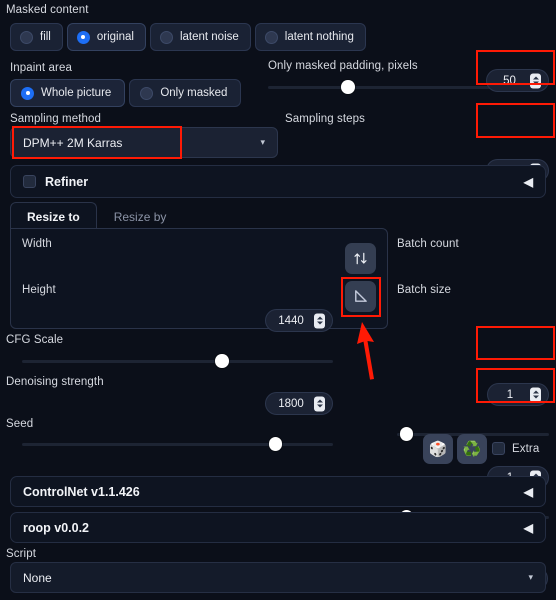 Image resolution: width=556 pixels, height=600 pixels. I want to click on height-label: Height, so click(39, 290).